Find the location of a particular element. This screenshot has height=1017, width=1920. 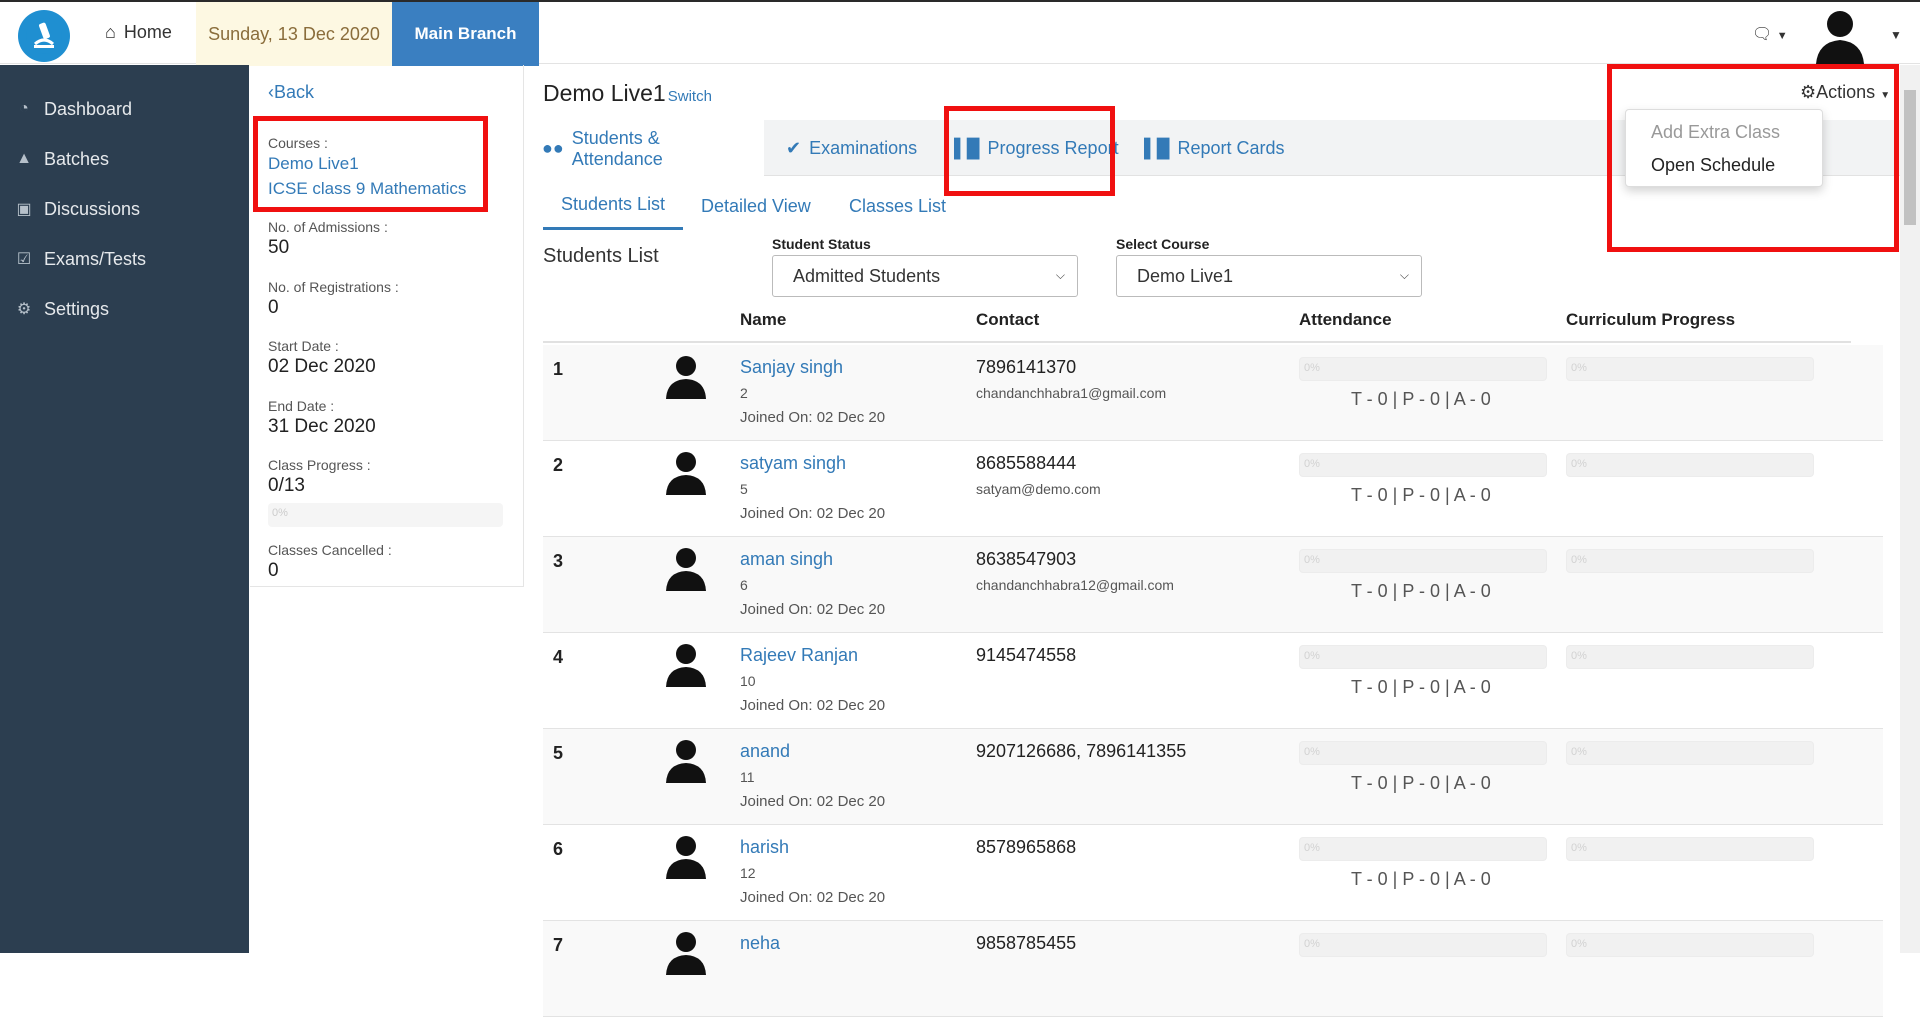

student-id: 12 is located at coordinates (748, 873).